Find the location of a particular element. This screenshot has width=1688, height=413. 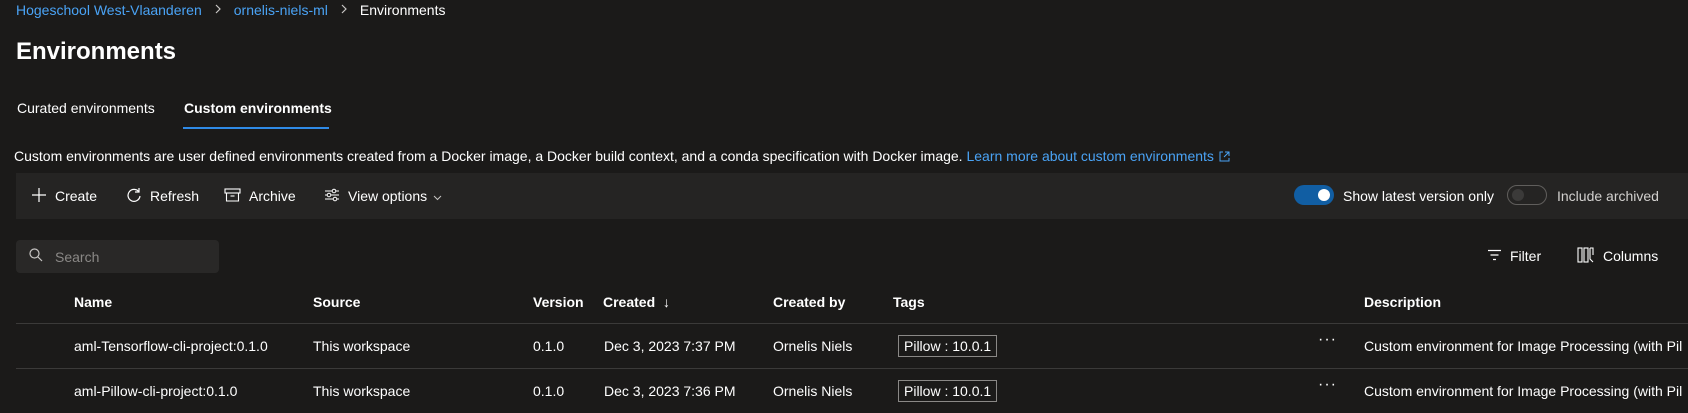

view-options-label: View options is located at coordinates (388, 196).